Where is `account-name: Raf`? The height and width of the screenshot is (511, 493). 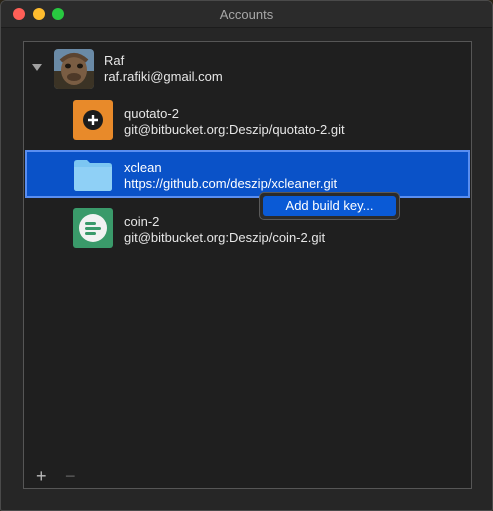 account-name: Raf is located at coordinates (114, 60).